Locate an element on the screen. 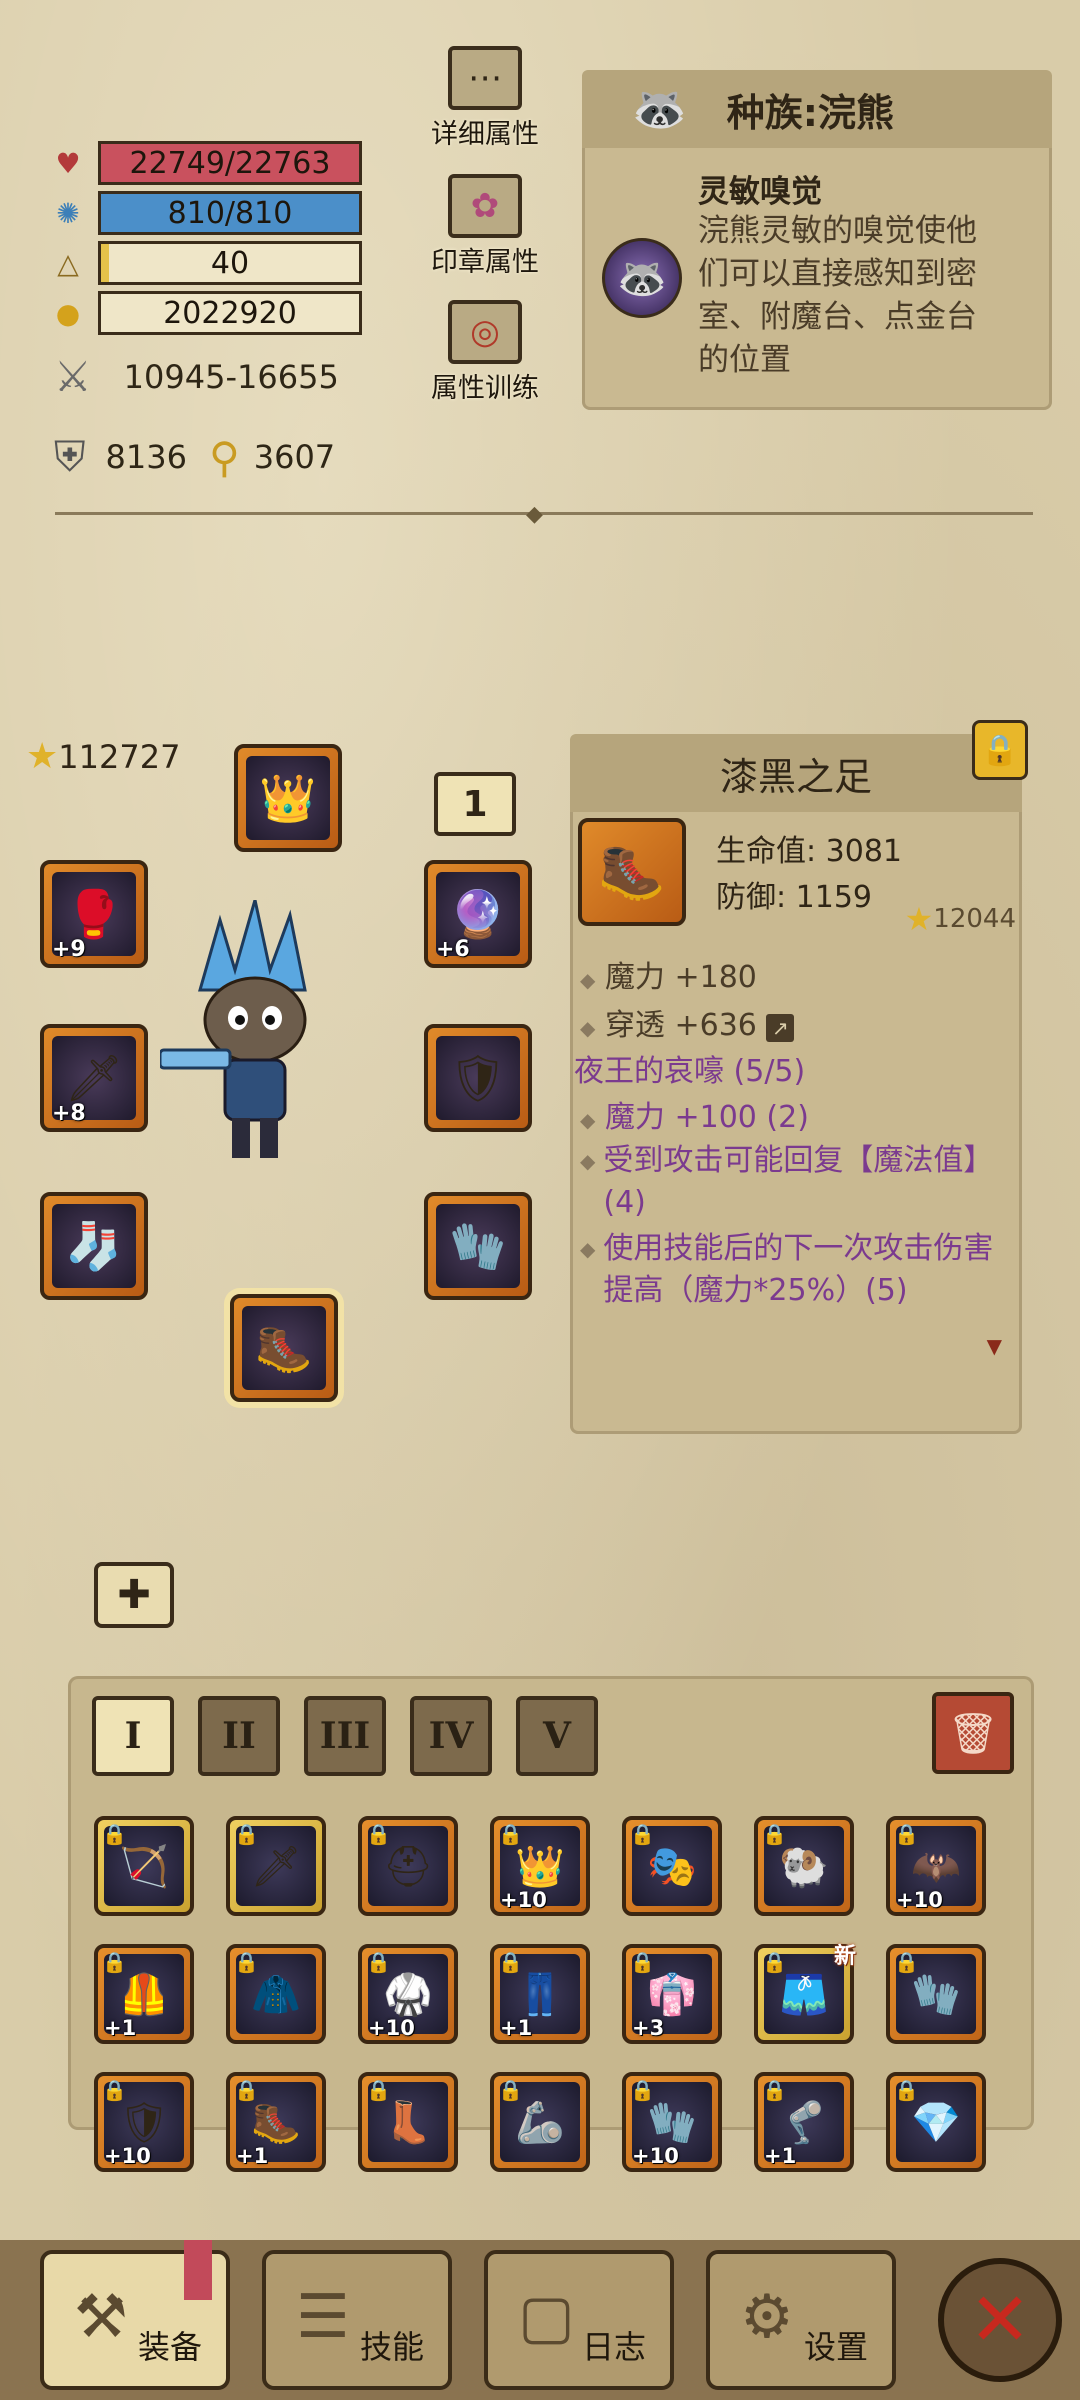  inventory-item: 👘 🔒 +3 is located at coordinates (672, 1994).